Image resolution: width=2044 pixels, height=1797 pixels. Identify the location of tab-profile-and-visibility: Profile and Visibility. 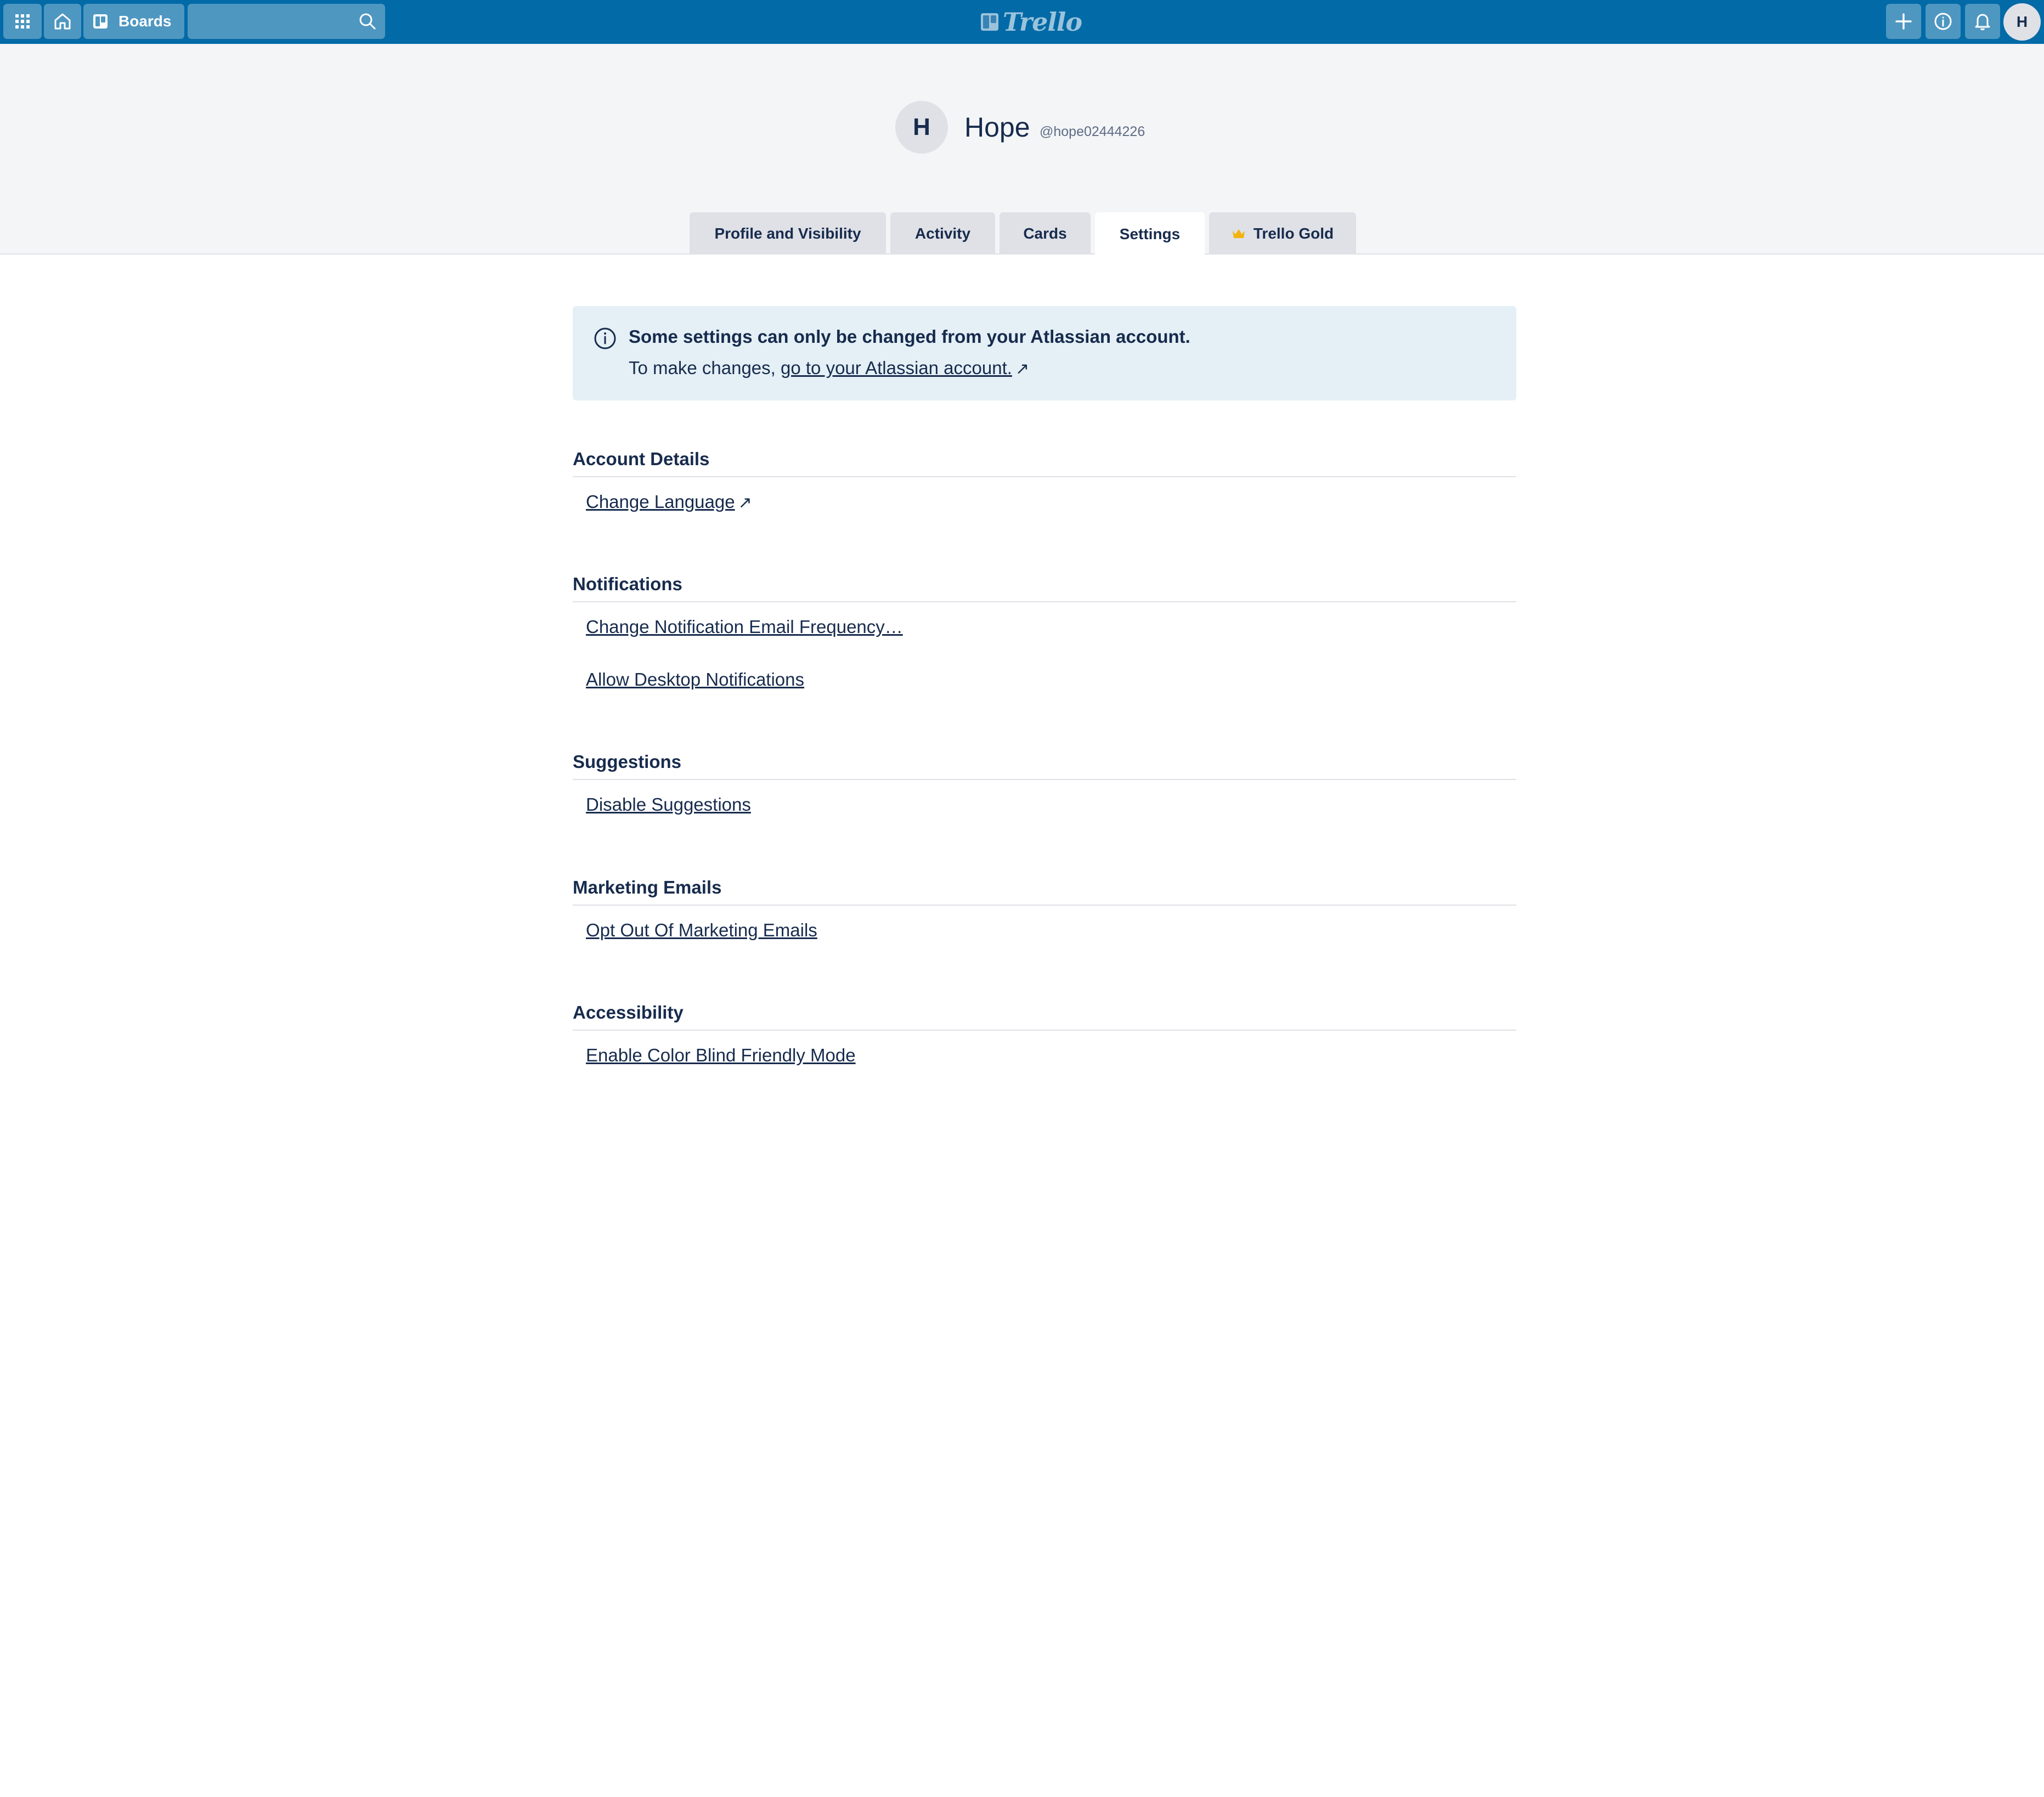
(788, 234).